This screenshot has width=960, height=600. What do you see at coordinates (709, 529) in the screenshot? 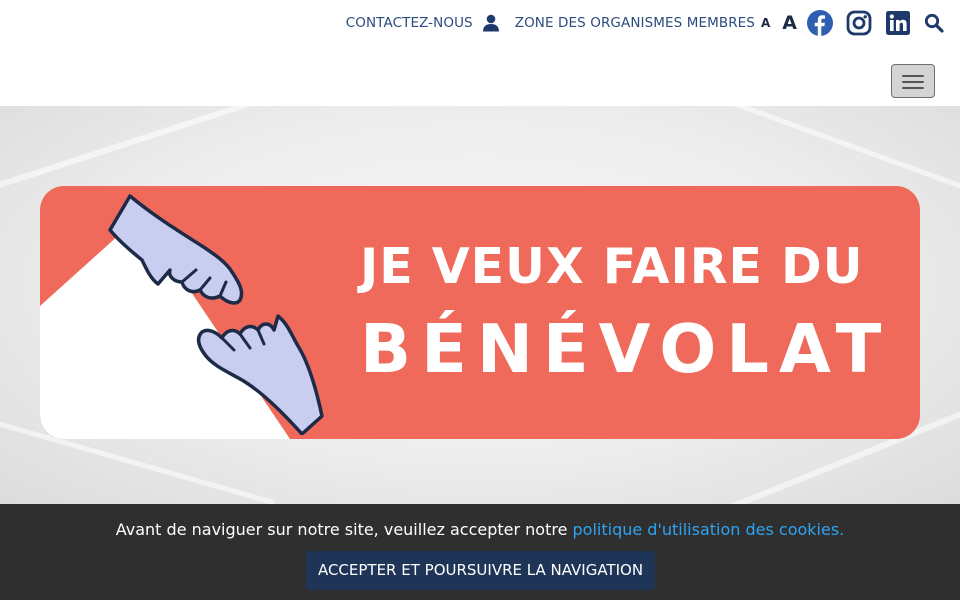
I see `cookie-policy-link: politique d'utilisation des cookies.` at bounding box center [709, 529].